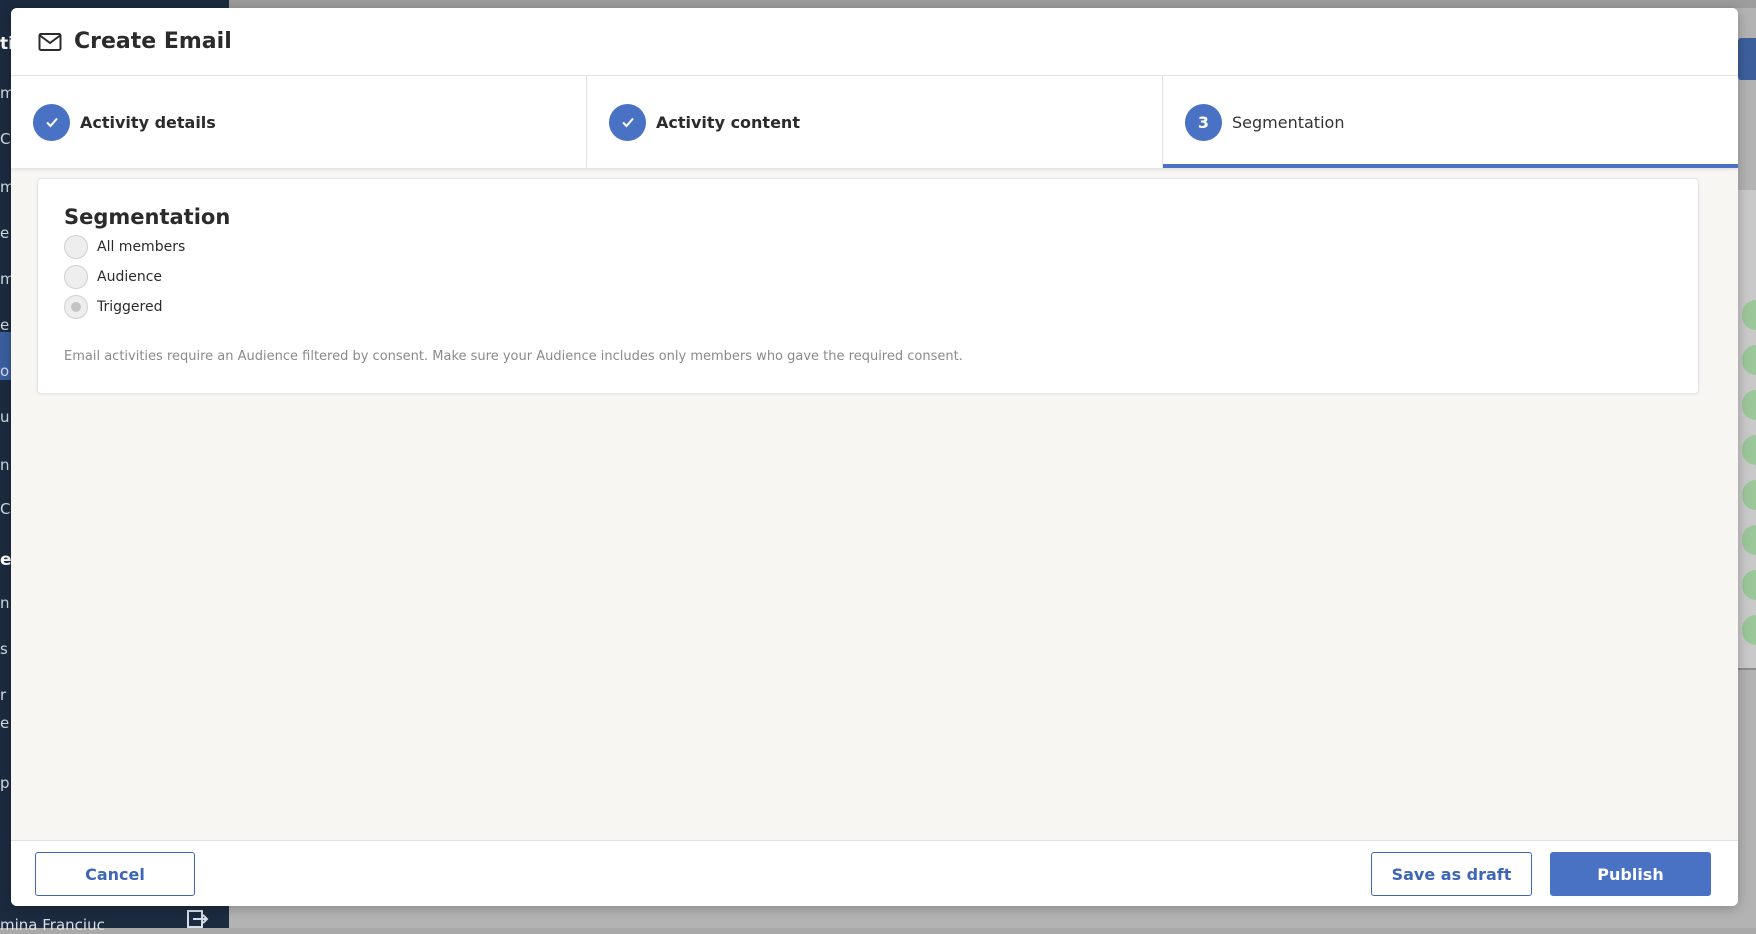 The width and height of the screenshot is (1756, 934). What do you see at coordinates (1747, 669) in the screenshot?
I see `background-divider` at bounding box center [1747, 669].